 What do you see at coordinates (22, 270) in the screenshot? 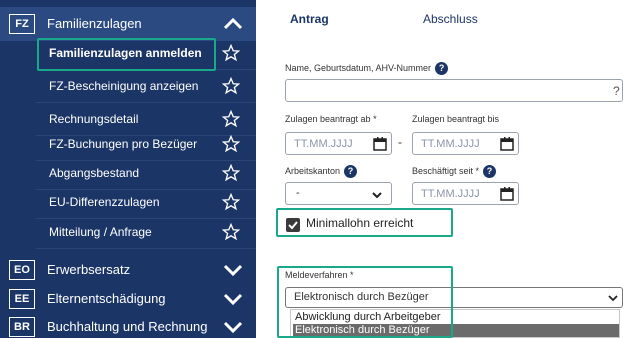
I see `section-code: EO` at bounding box center [22, 270].